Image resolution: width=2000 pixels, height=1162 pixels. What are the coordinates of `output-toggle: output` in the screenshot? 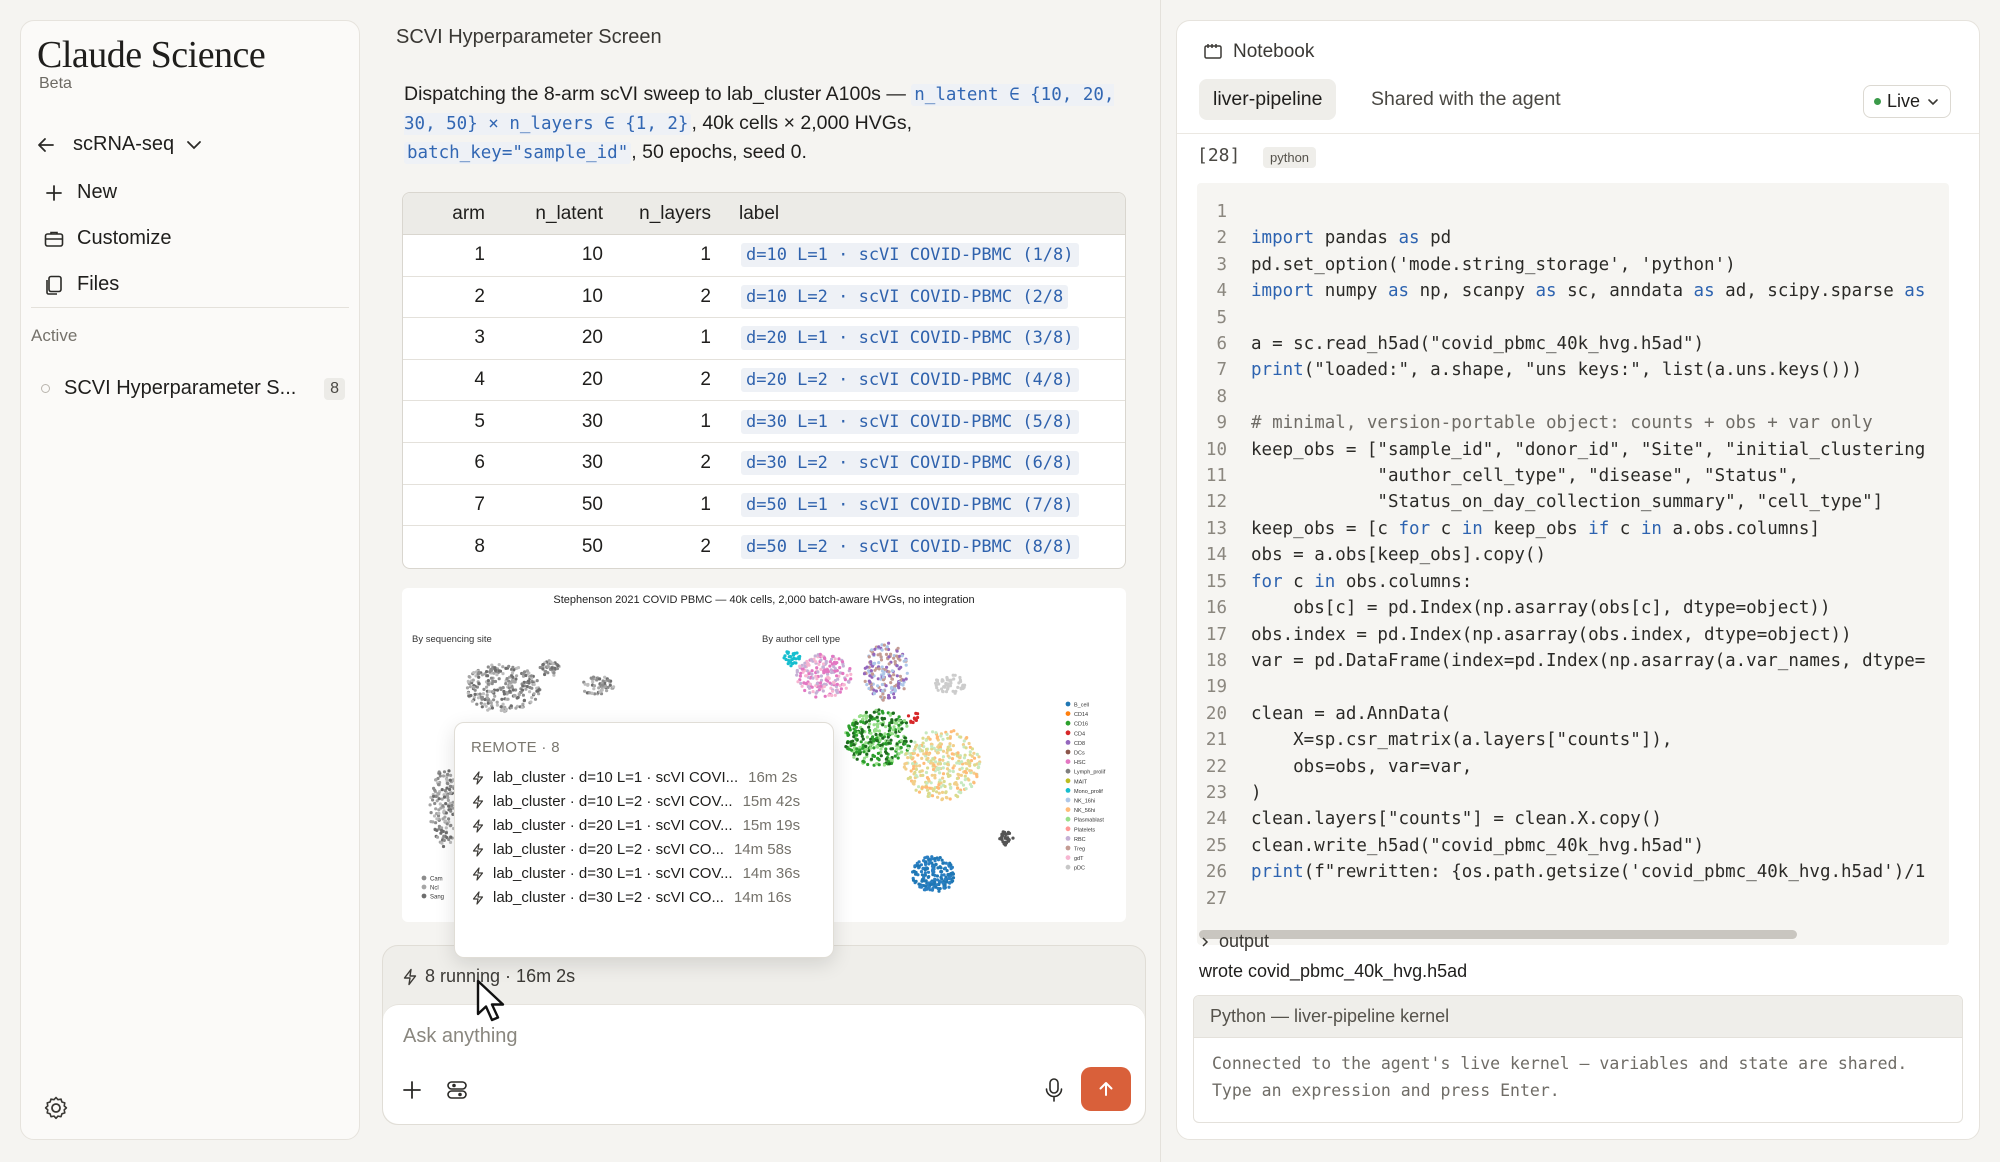 It's located at (1234, 941).